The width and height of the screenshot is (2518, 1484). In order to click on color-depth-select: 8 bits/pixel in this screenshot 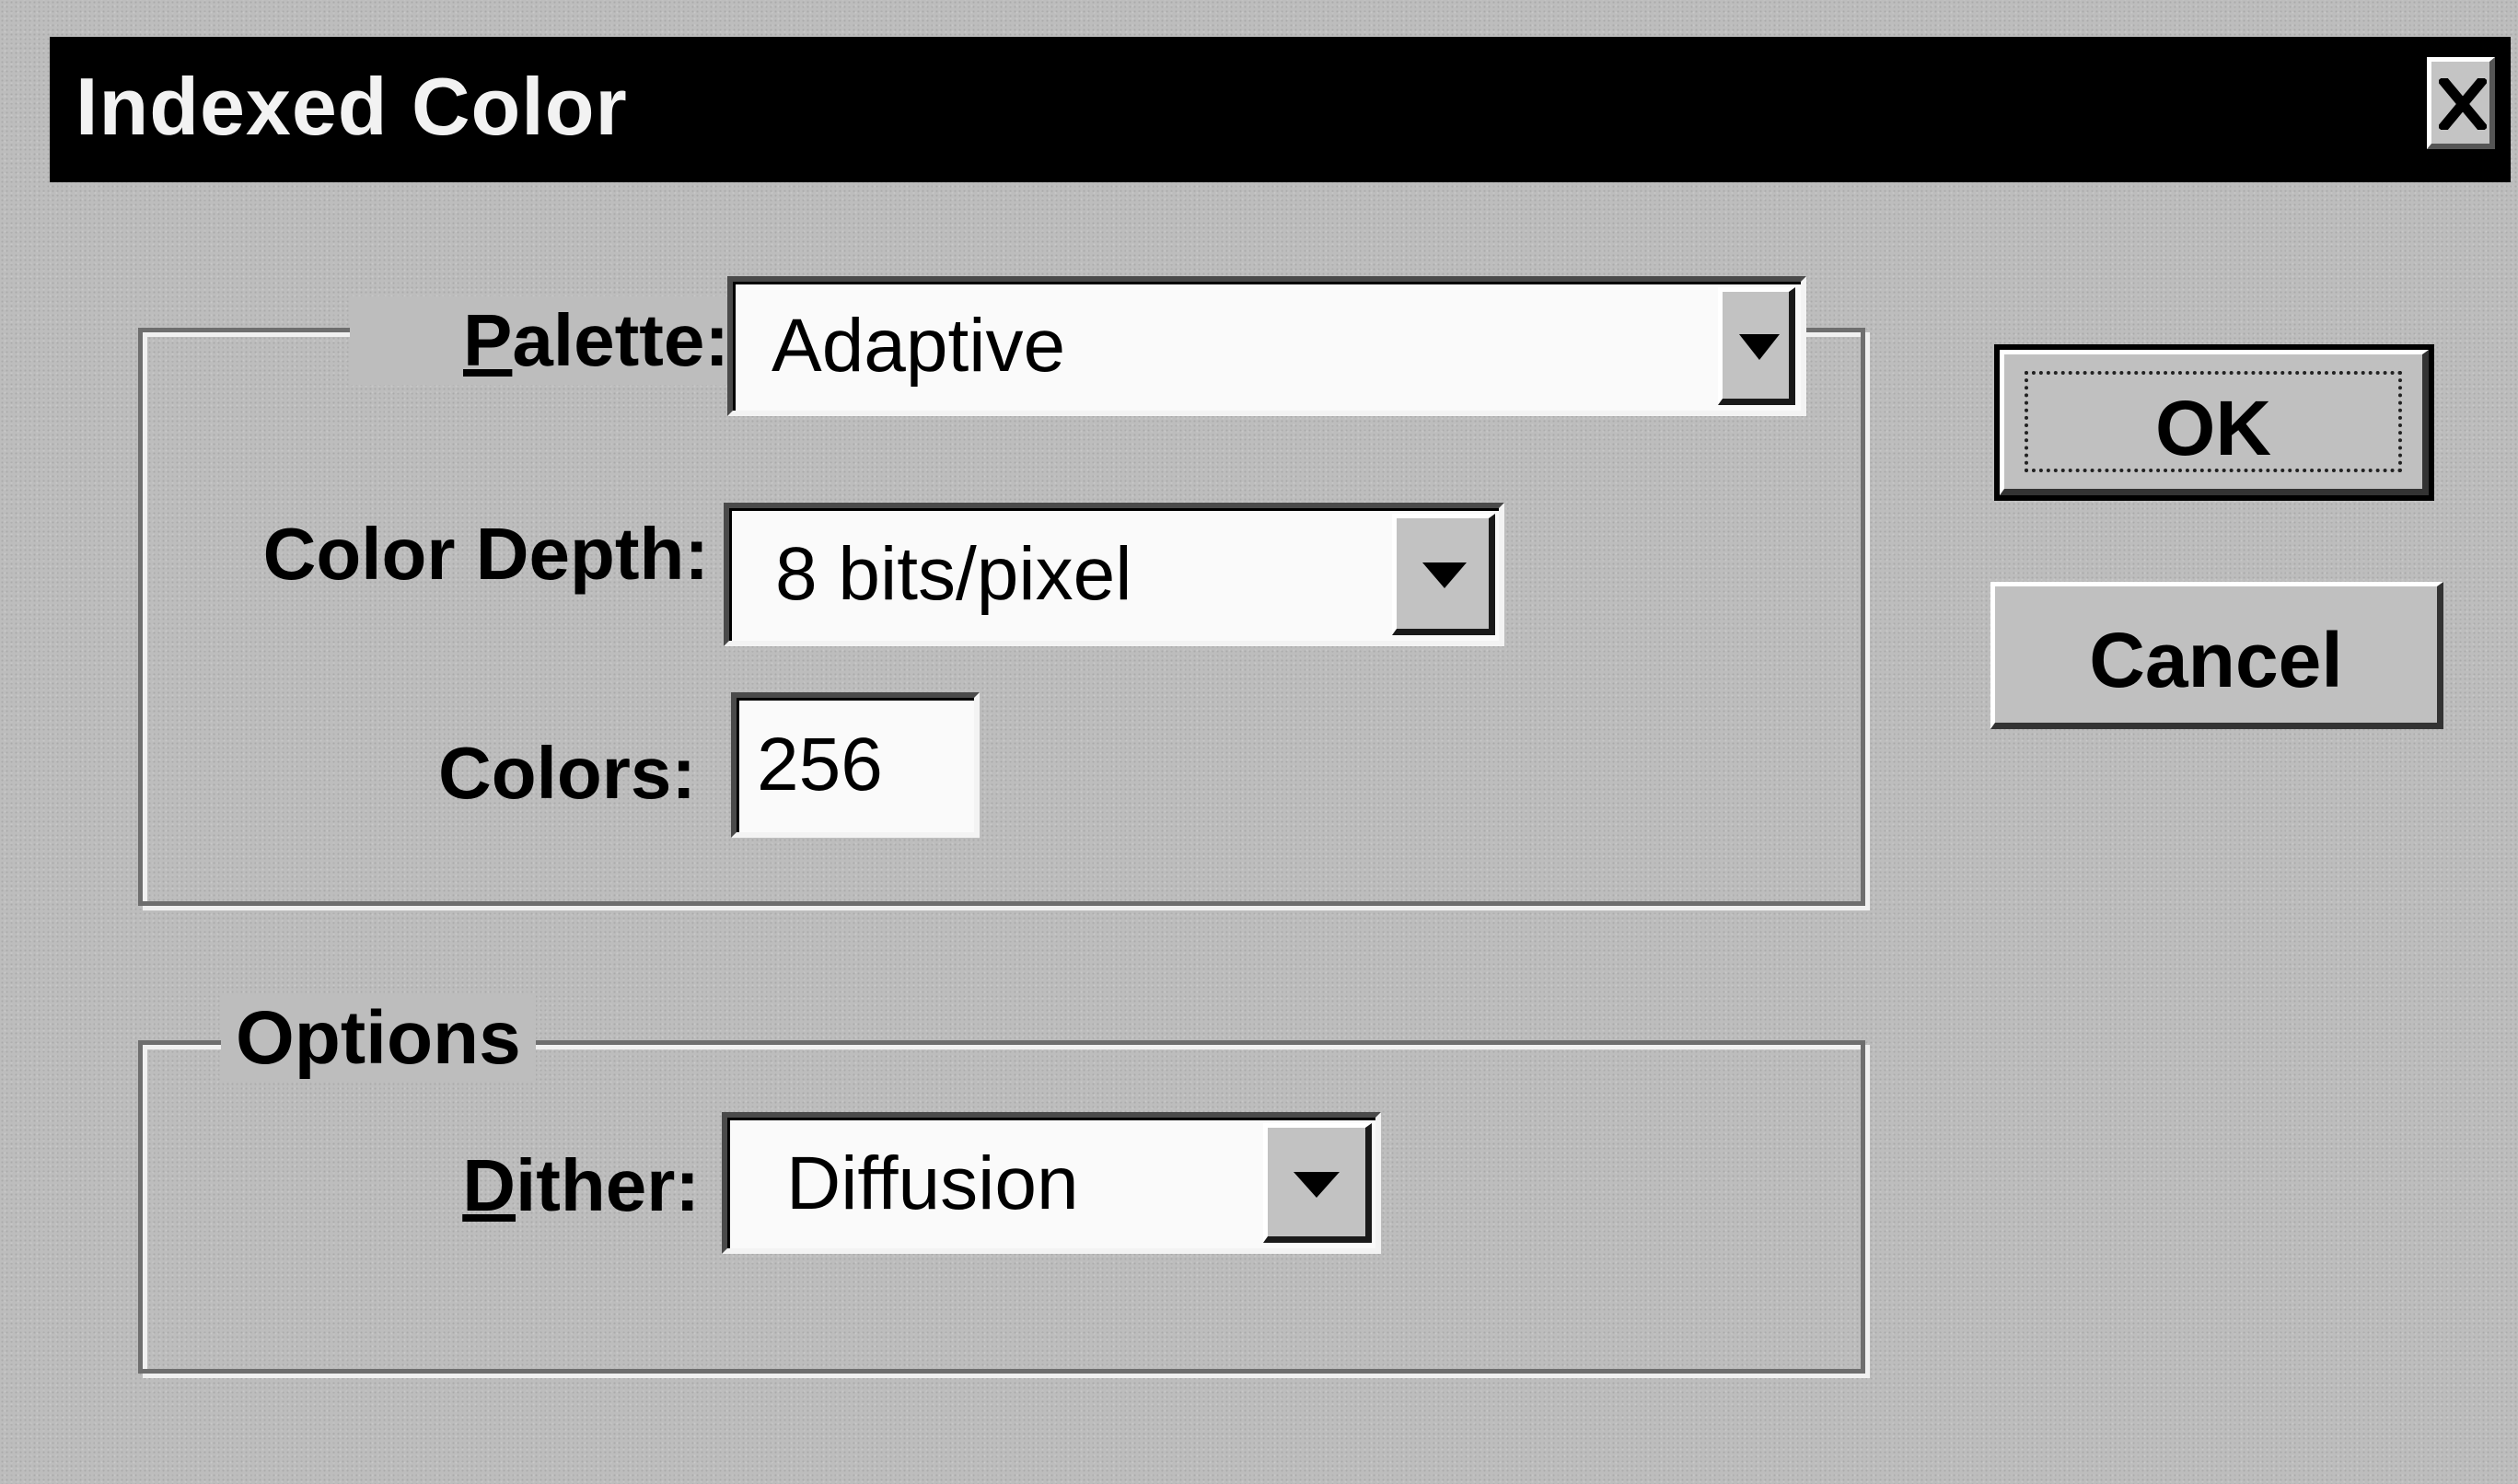, I will do `click(1114, 574)`.